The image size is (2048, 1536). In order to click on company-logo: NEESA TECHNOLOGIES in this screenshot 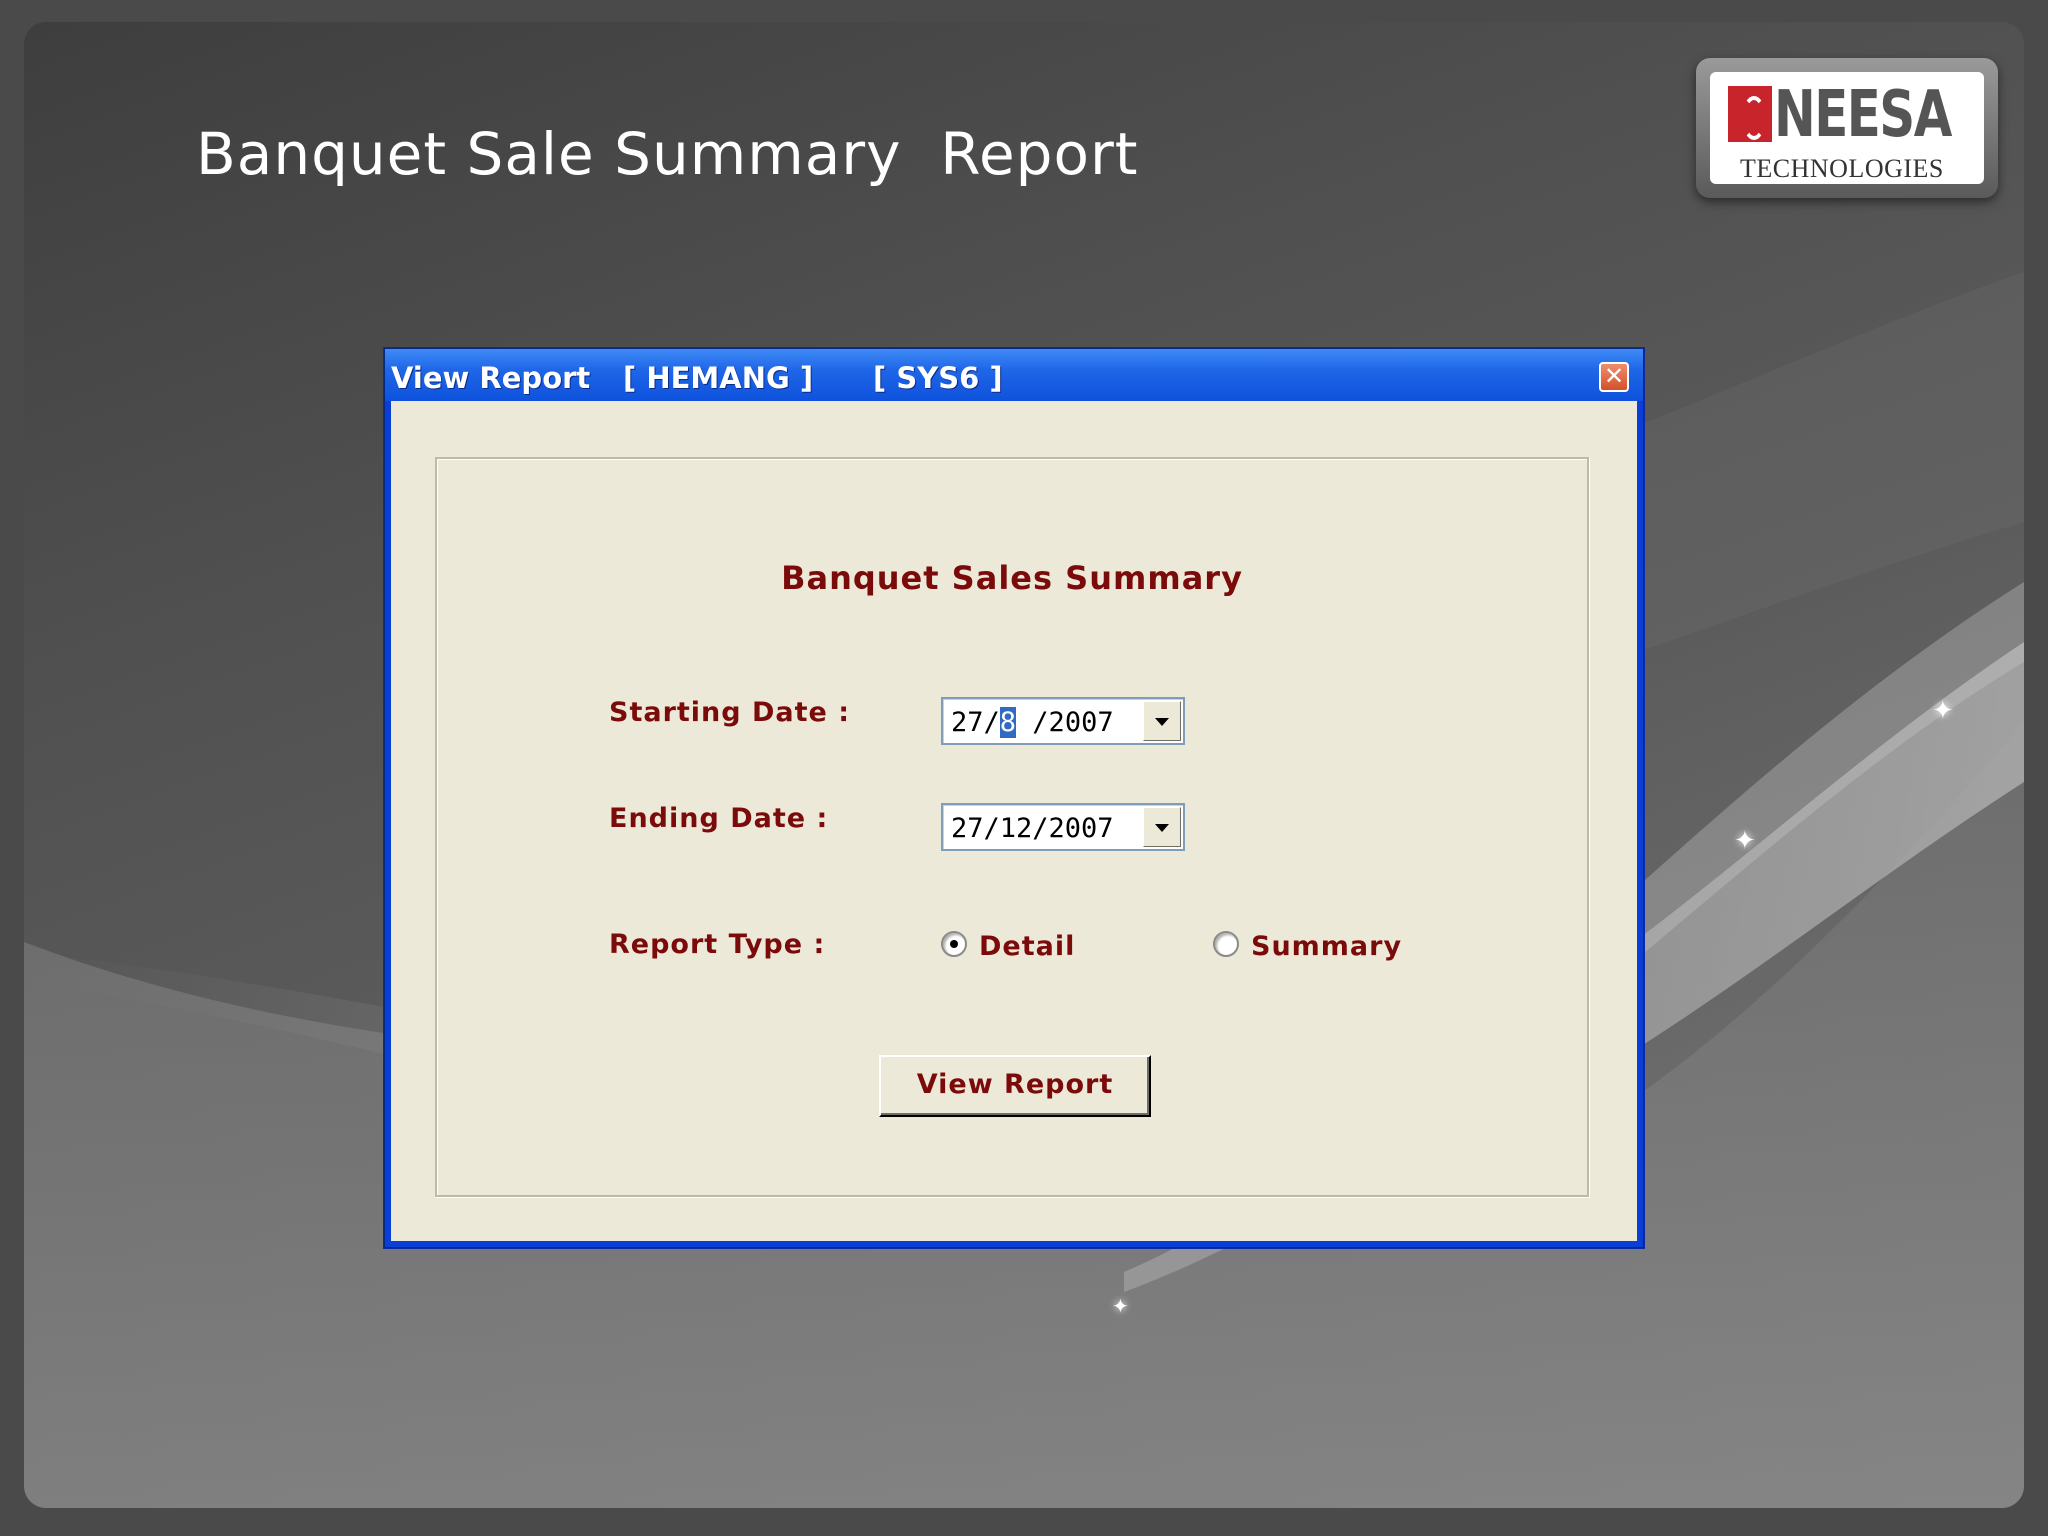, I will do `click(1847, 128)`.